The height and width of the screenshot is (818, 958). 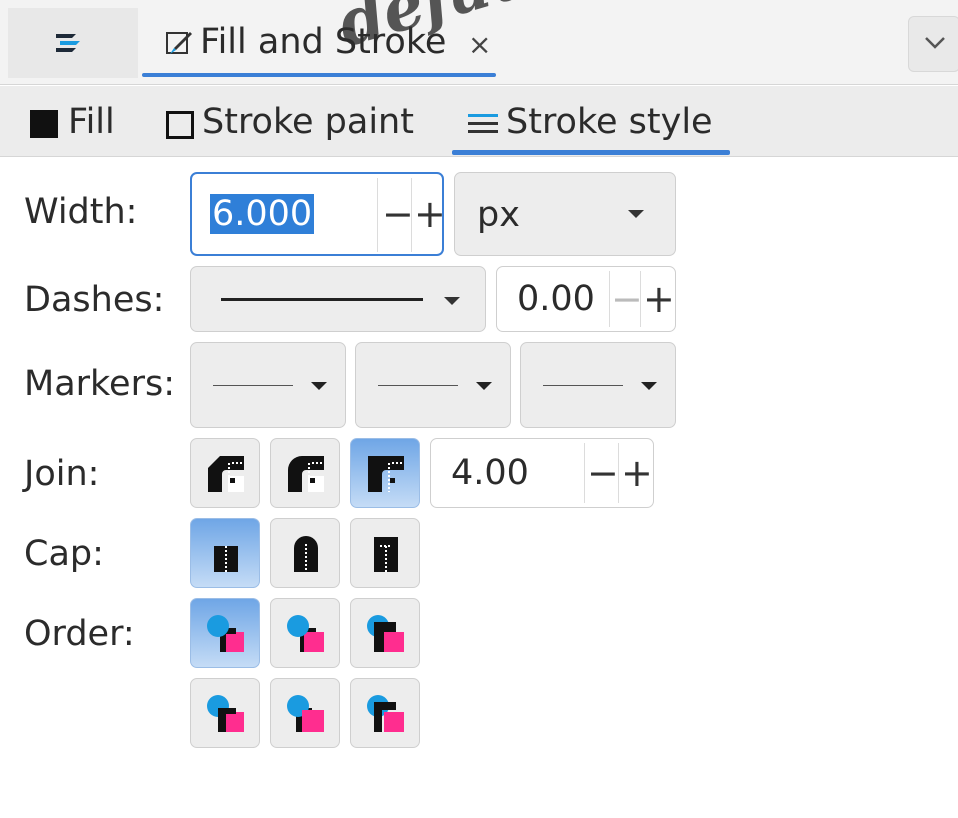 I want to click on fill-square-icon, so click(x=44, y=124).